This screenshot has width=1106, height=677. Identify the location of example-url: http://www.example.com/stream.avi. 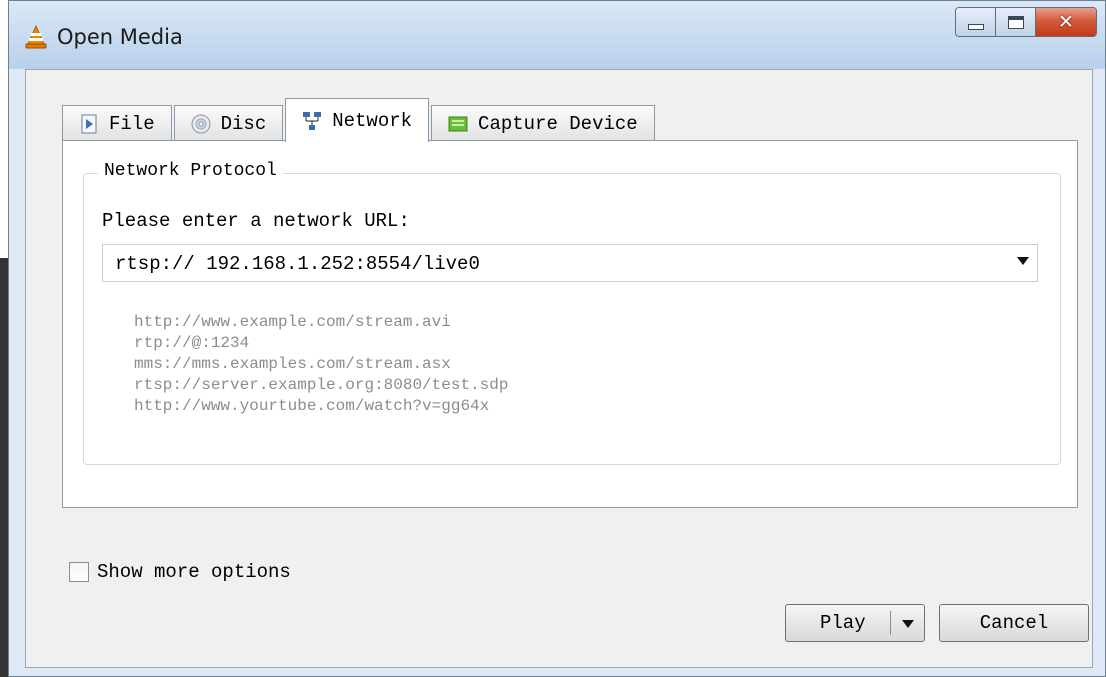
(292, 322).